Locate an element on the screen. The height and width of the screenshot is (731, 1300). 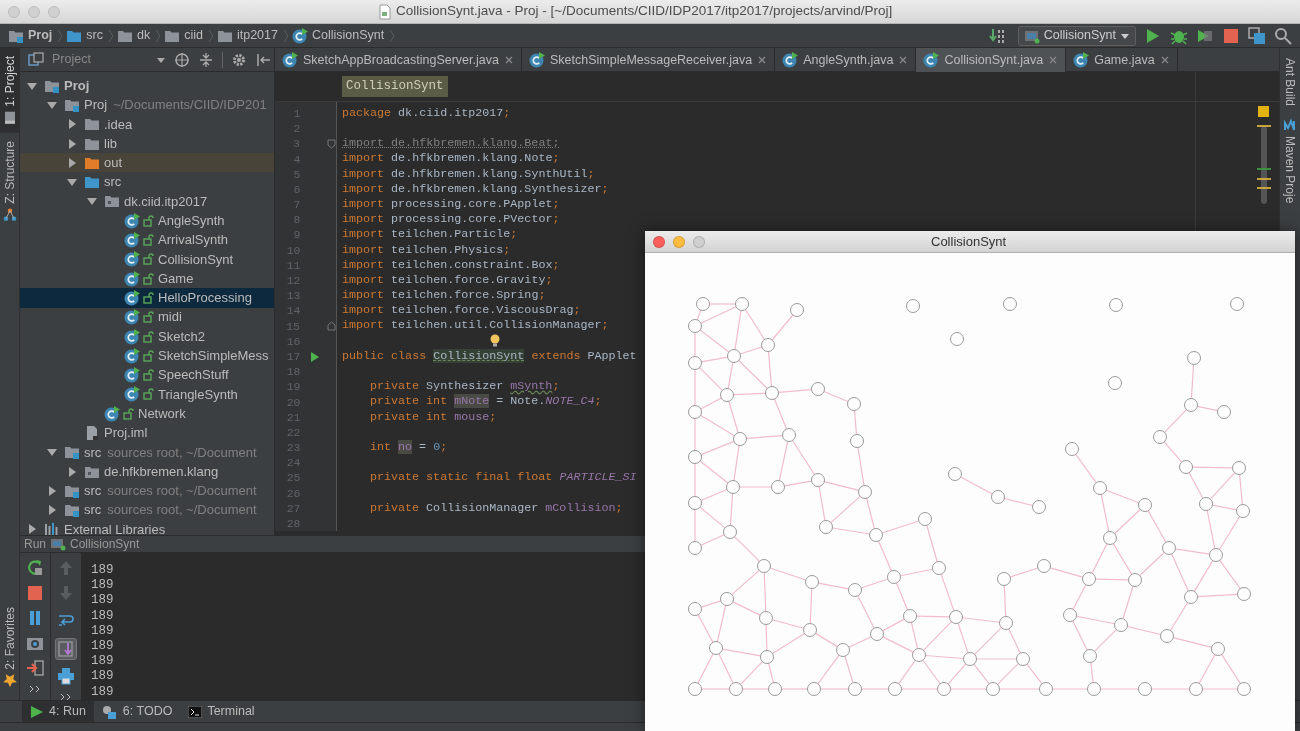
breadcrumb-item: ciid is located at coordinates (193, 35).